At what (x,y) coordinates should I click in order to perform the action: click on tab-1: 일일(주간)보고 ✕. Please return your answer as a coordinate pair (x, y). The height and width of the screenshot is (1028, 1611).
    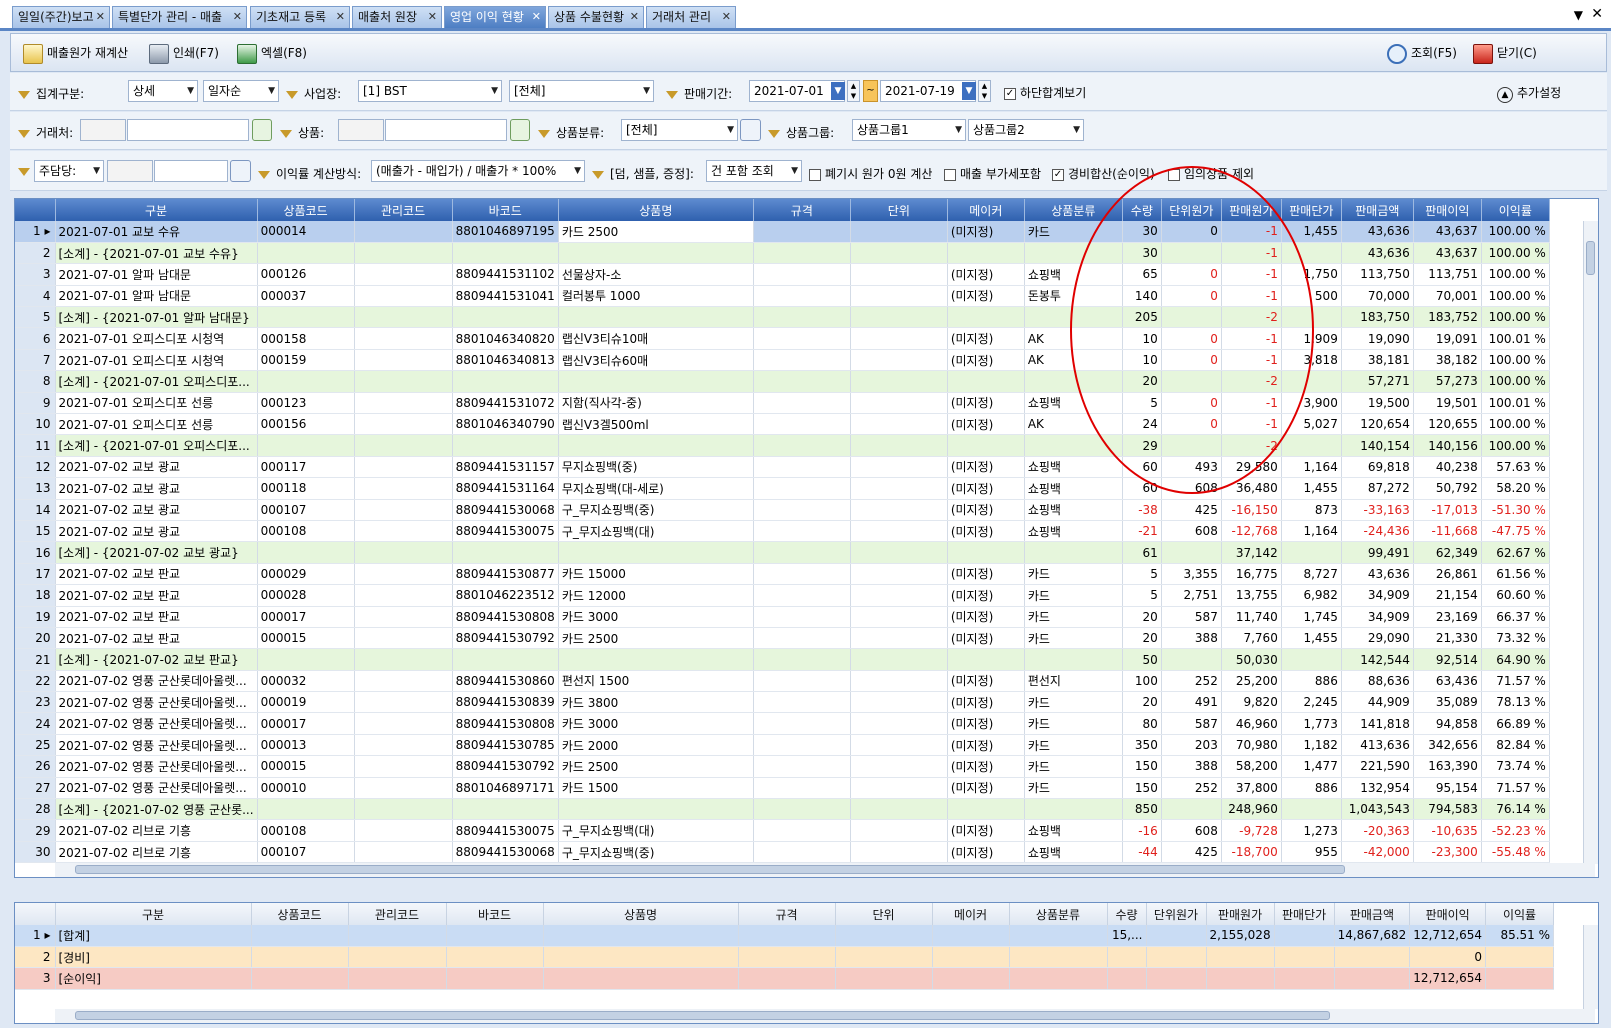
    Looking at the image, I should click on (61, 17).